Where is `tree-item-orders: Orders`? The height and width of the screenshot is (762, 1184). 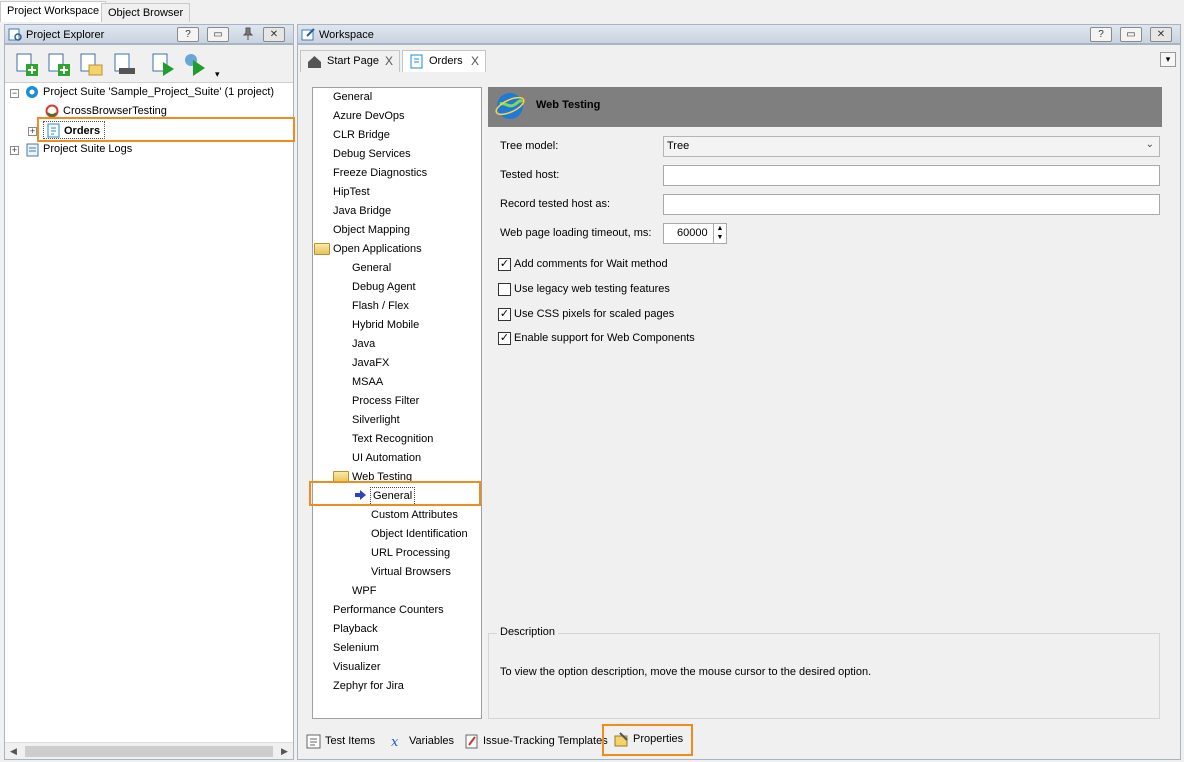
tree-item-orders: Orders is located at coordinates (74, 130).